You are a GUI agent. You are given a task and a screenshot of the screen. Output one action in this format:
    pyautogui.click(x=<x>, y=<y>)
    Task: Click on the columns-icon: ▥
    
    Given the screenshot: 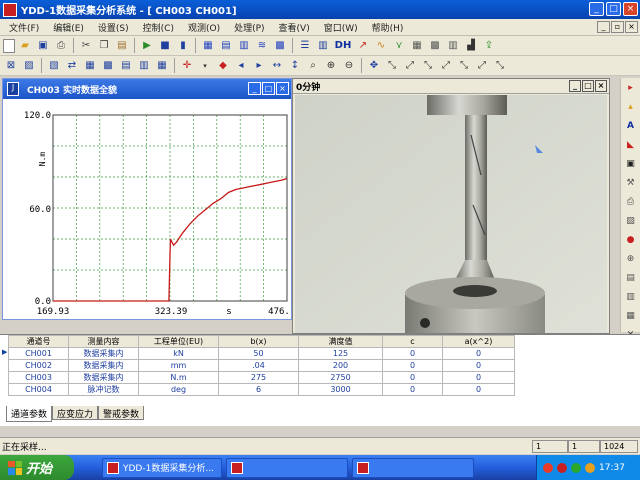 What is the action you would take?
    pyautogui.click(x=453, y=46)
    